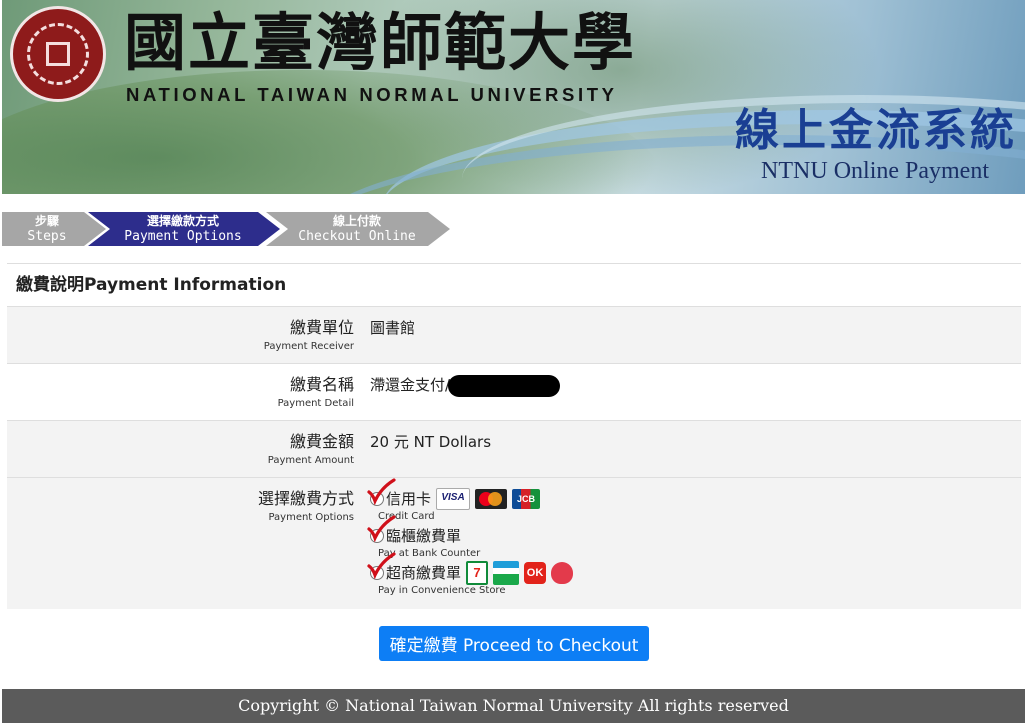  What do you see at coordinates (514, 285) in the screenshot?
I see `payment-info-title: 繳費說明Payment Information` at bounding box center [514, 285].